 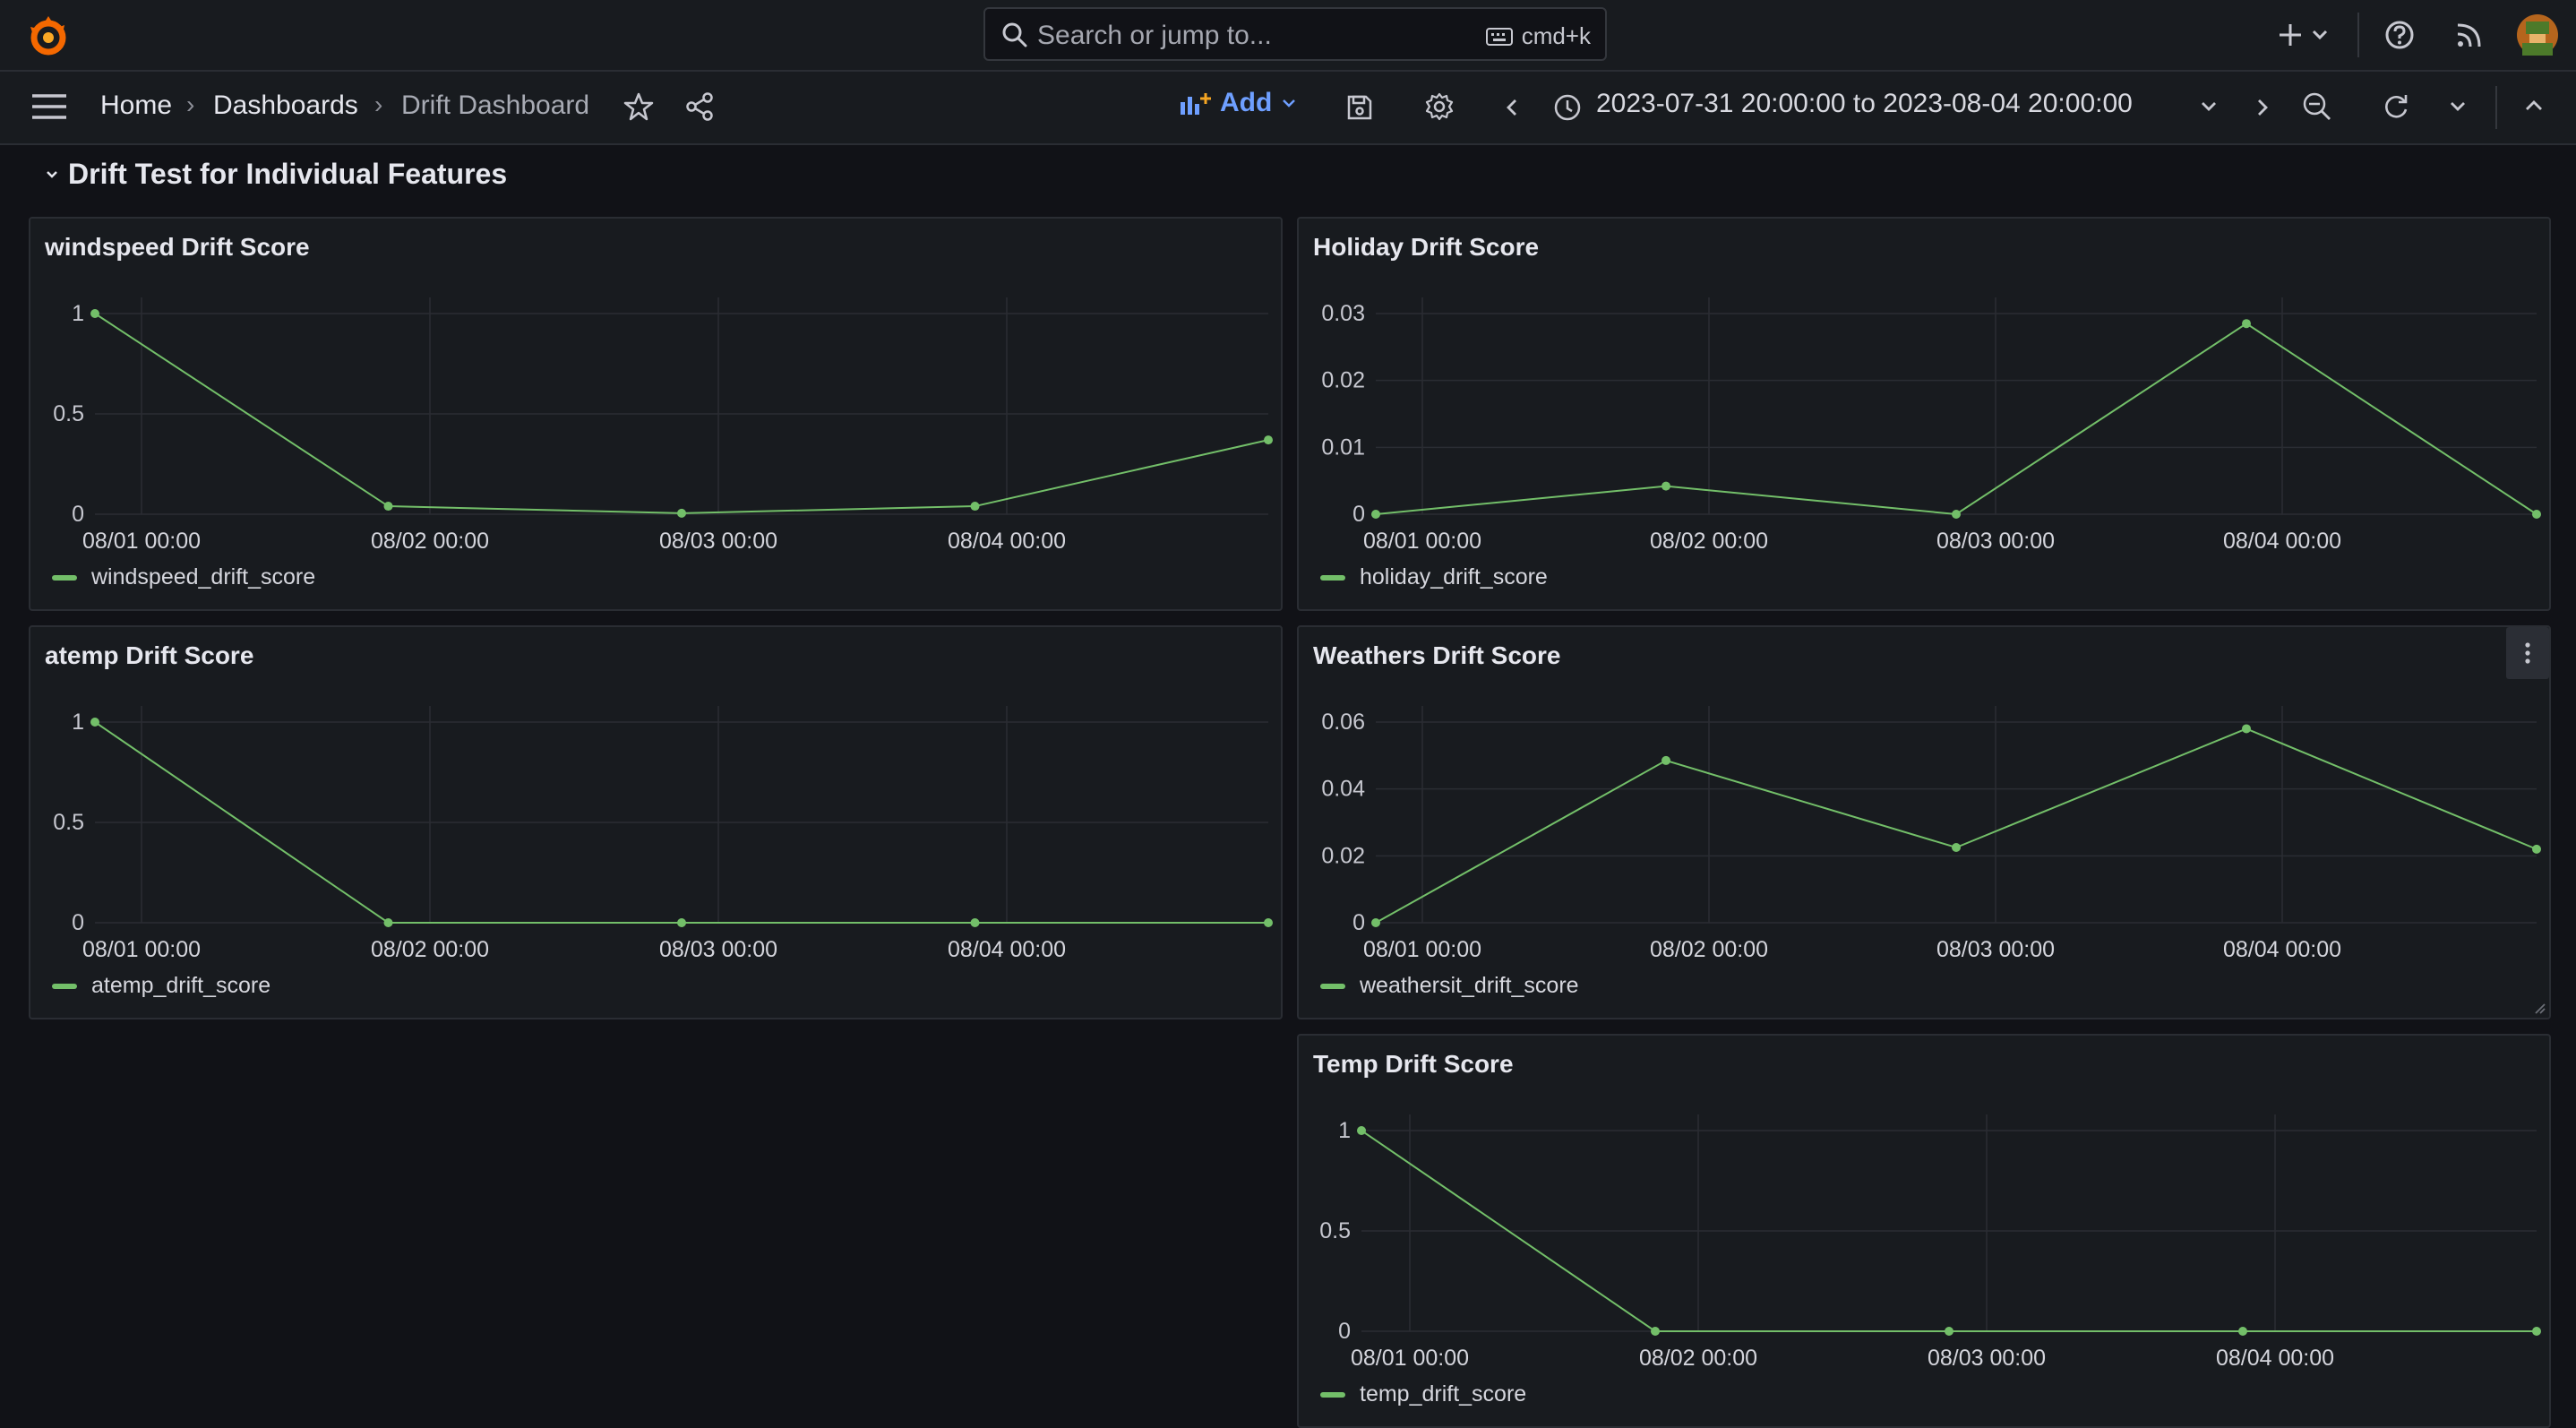 I want to click on breadcrumb-dashboards: Dashboards, so click(x=285, y=105).